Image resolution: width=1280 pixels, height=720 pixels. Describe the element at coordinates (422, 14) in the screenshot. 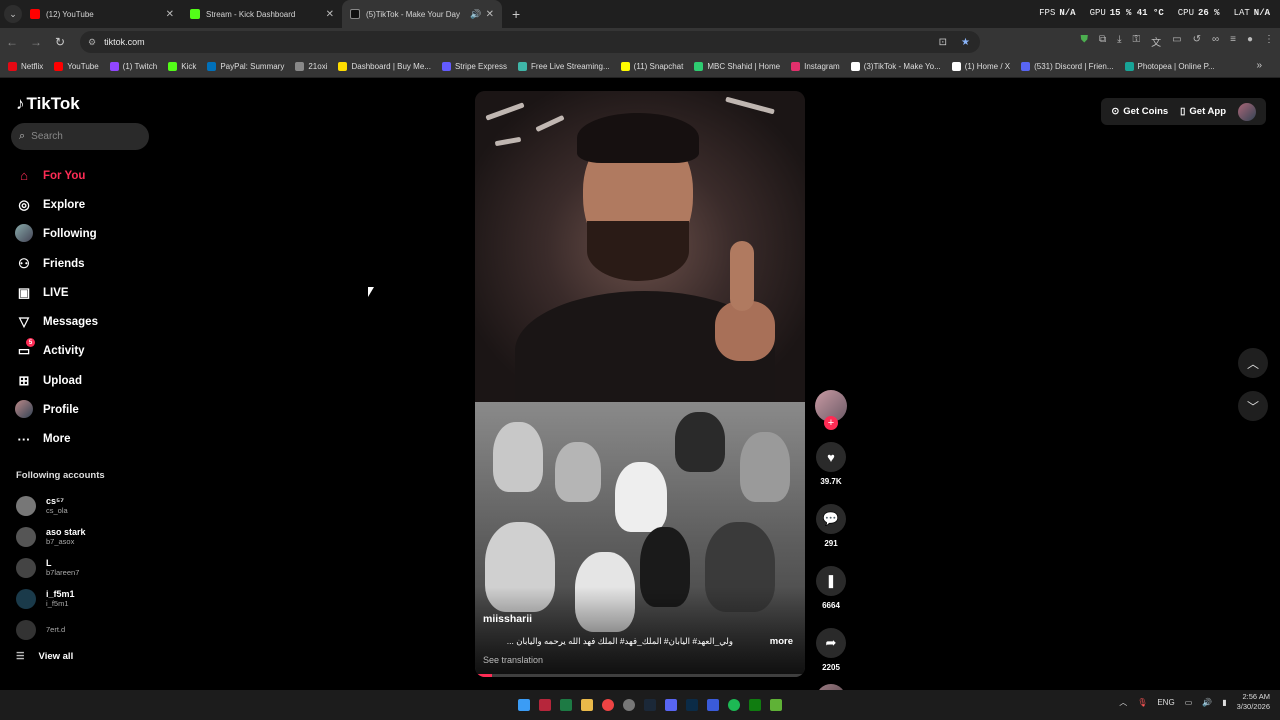

I see `tab-tiktok: (5)TikTok - Make Your Day 🔊 ✕` at that location.